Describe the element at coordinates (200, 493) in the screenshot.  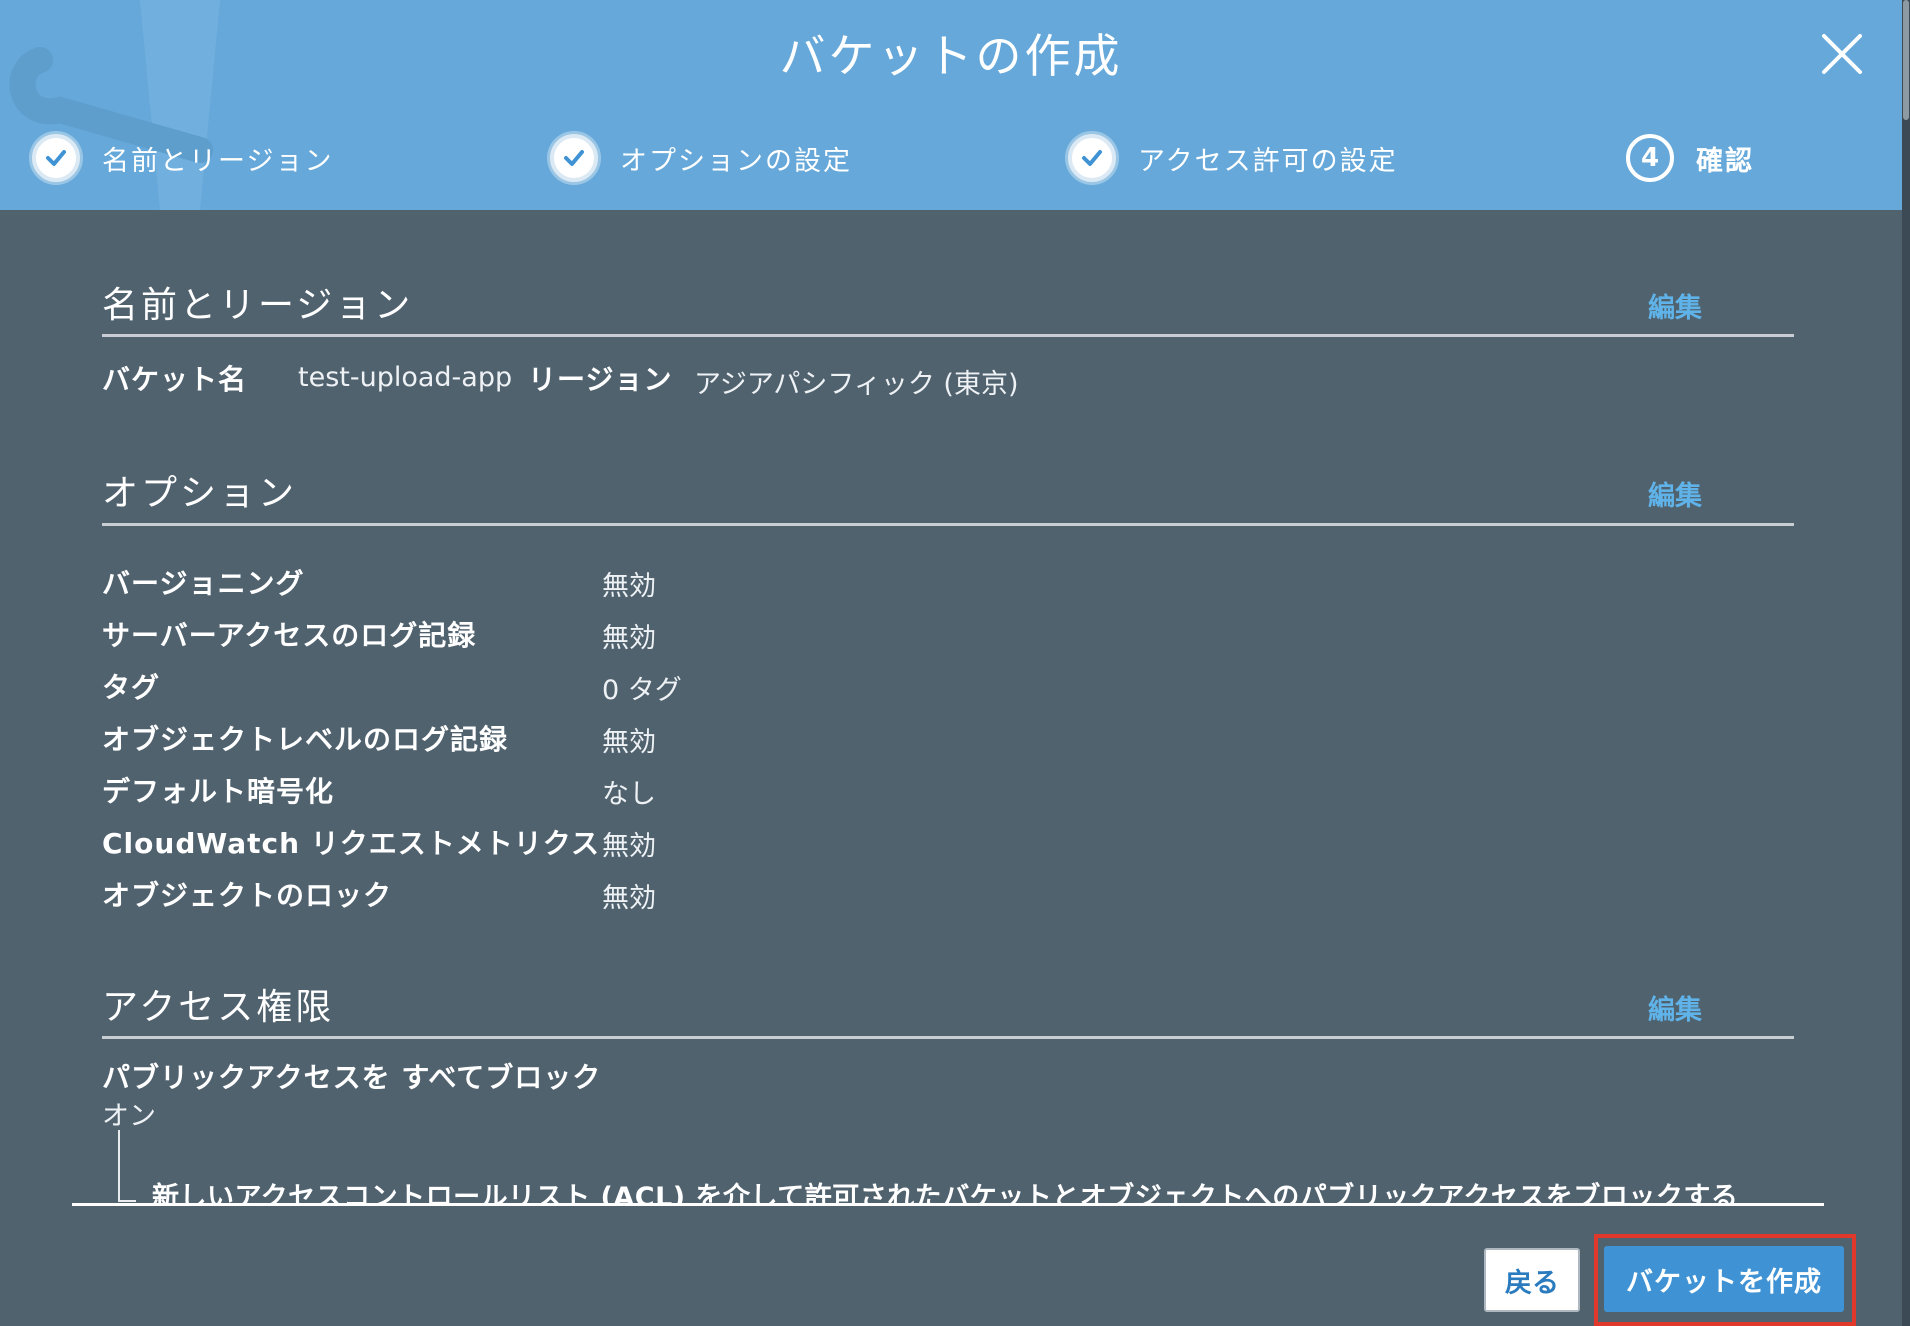
I see `section-title-options: オプション` at that location.